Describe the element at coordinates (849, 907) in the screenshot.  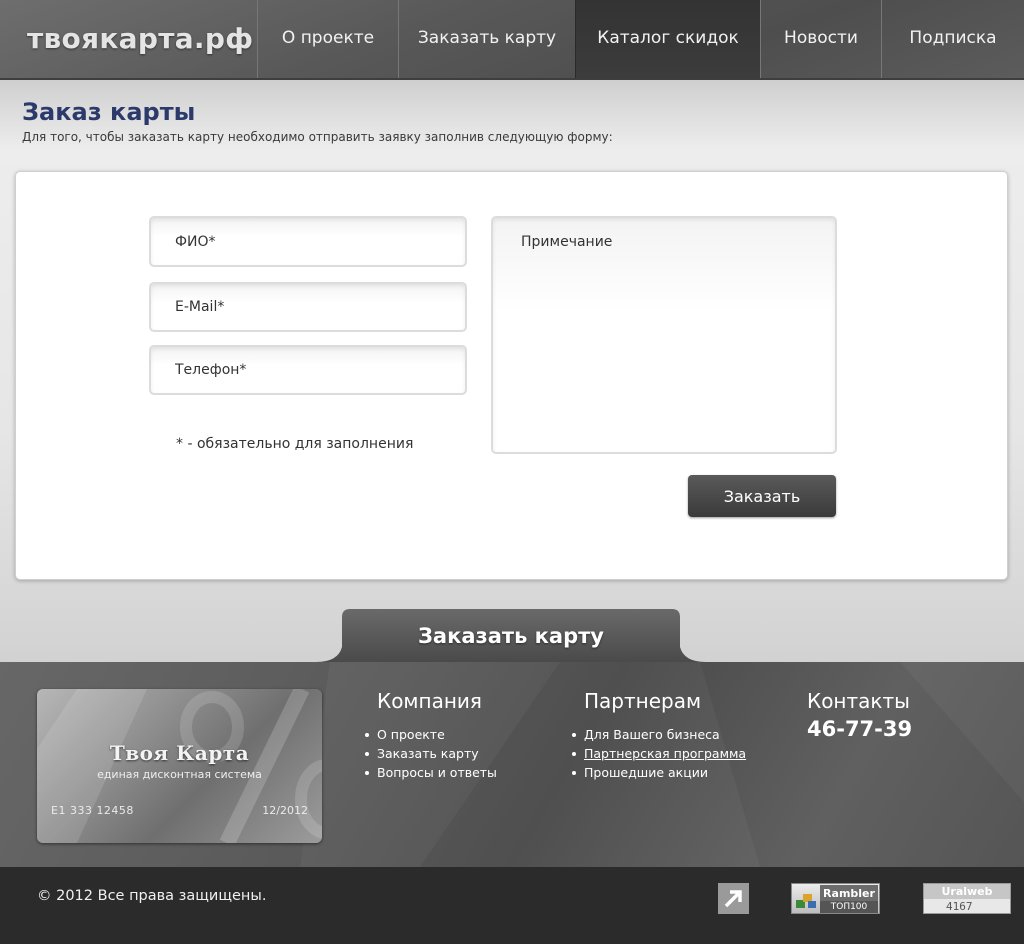
I see `rambler-top100-label: ТОП100` at that location.